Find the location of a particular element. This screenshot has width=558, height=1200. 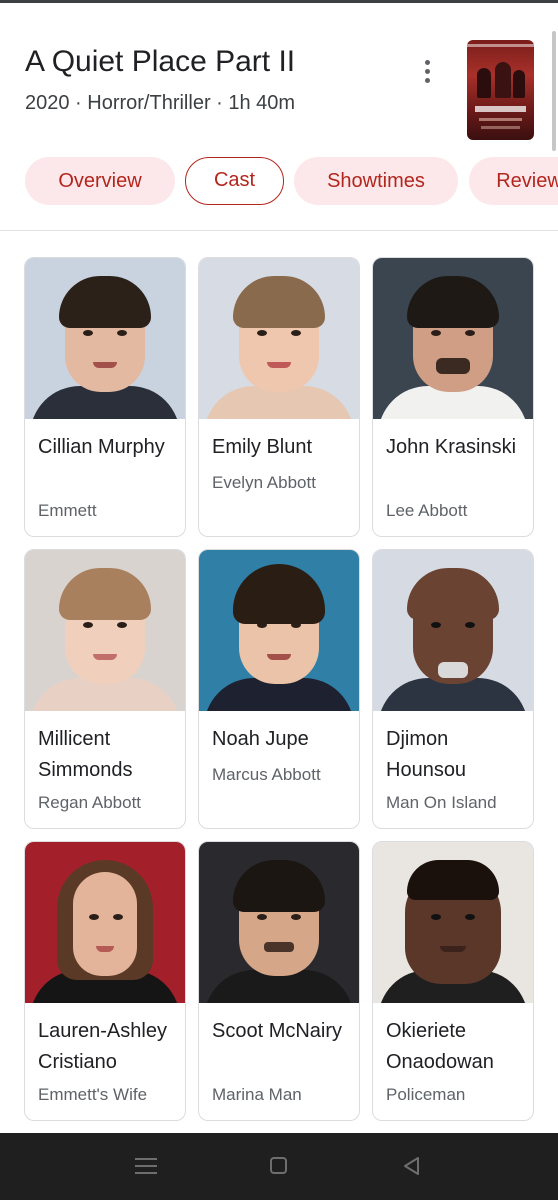

cast-card: Djimon Hounsou Man On Island is located at coordinates (453, 689).